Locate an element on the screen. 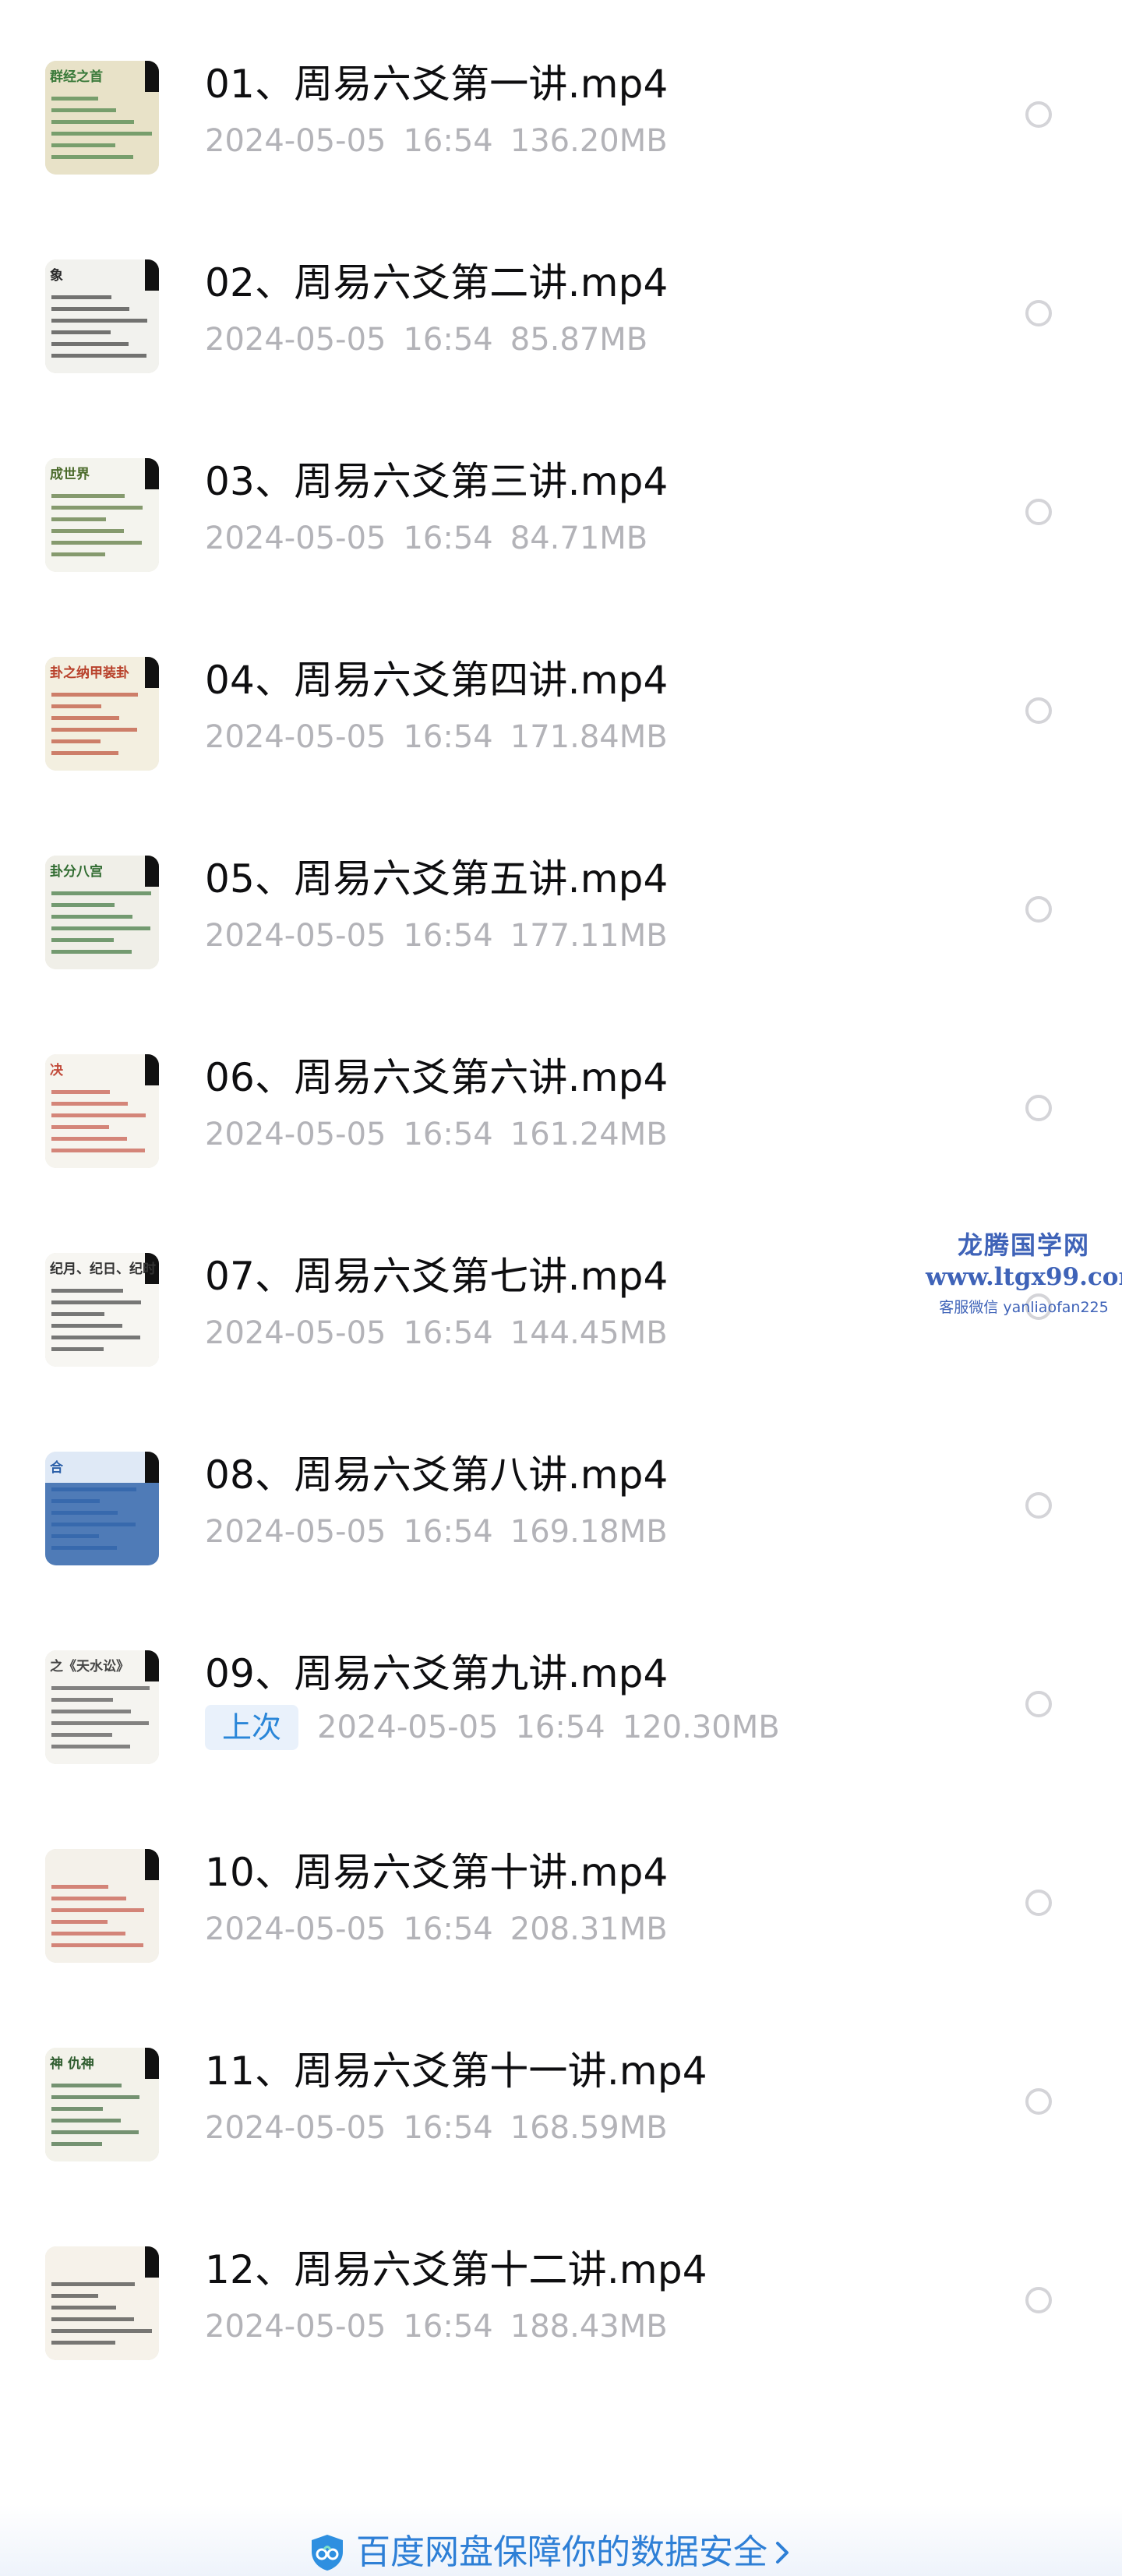 The height and width of the screenshot is (2576, 1122). file-size: 171.84MB is located at coordinates (589, 737).